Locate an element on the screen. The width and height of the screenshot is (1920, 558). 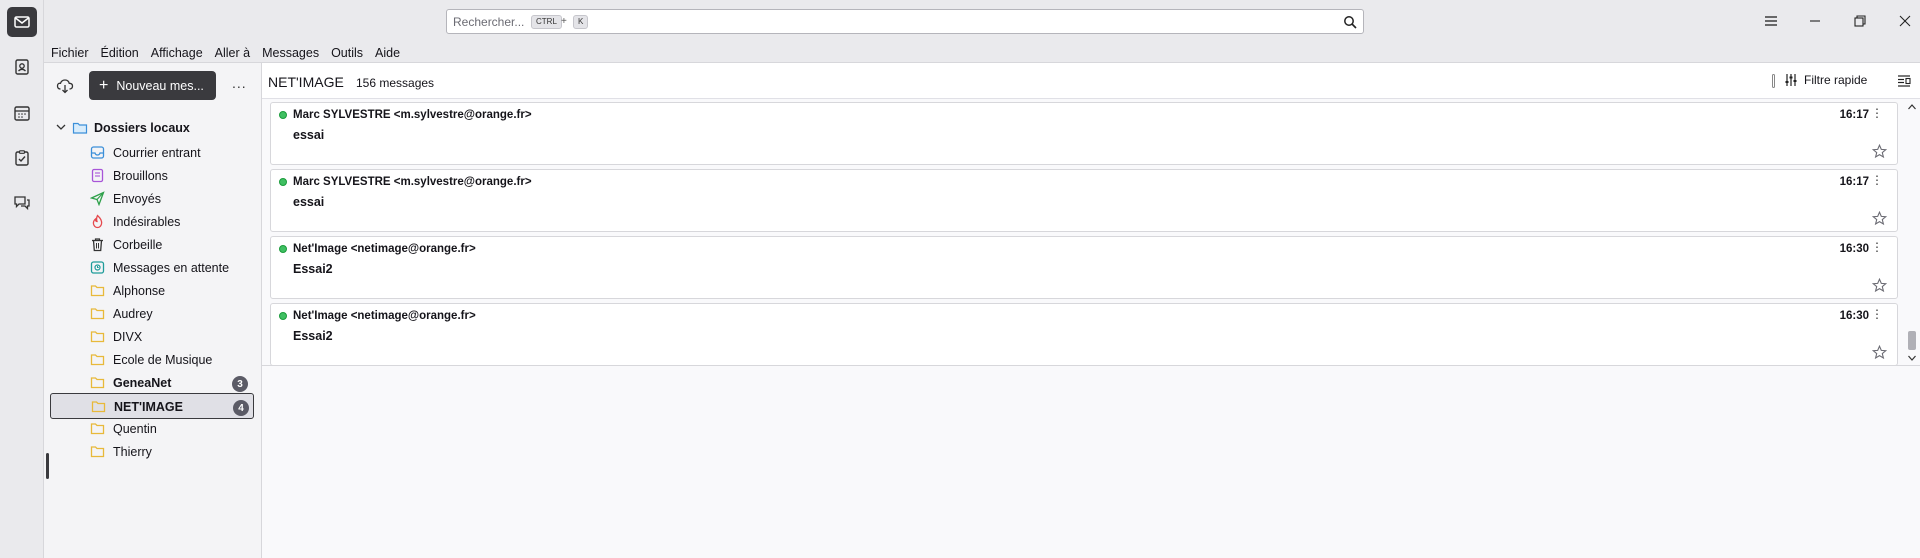
address-book-icon is located at coordinates (22, 67).